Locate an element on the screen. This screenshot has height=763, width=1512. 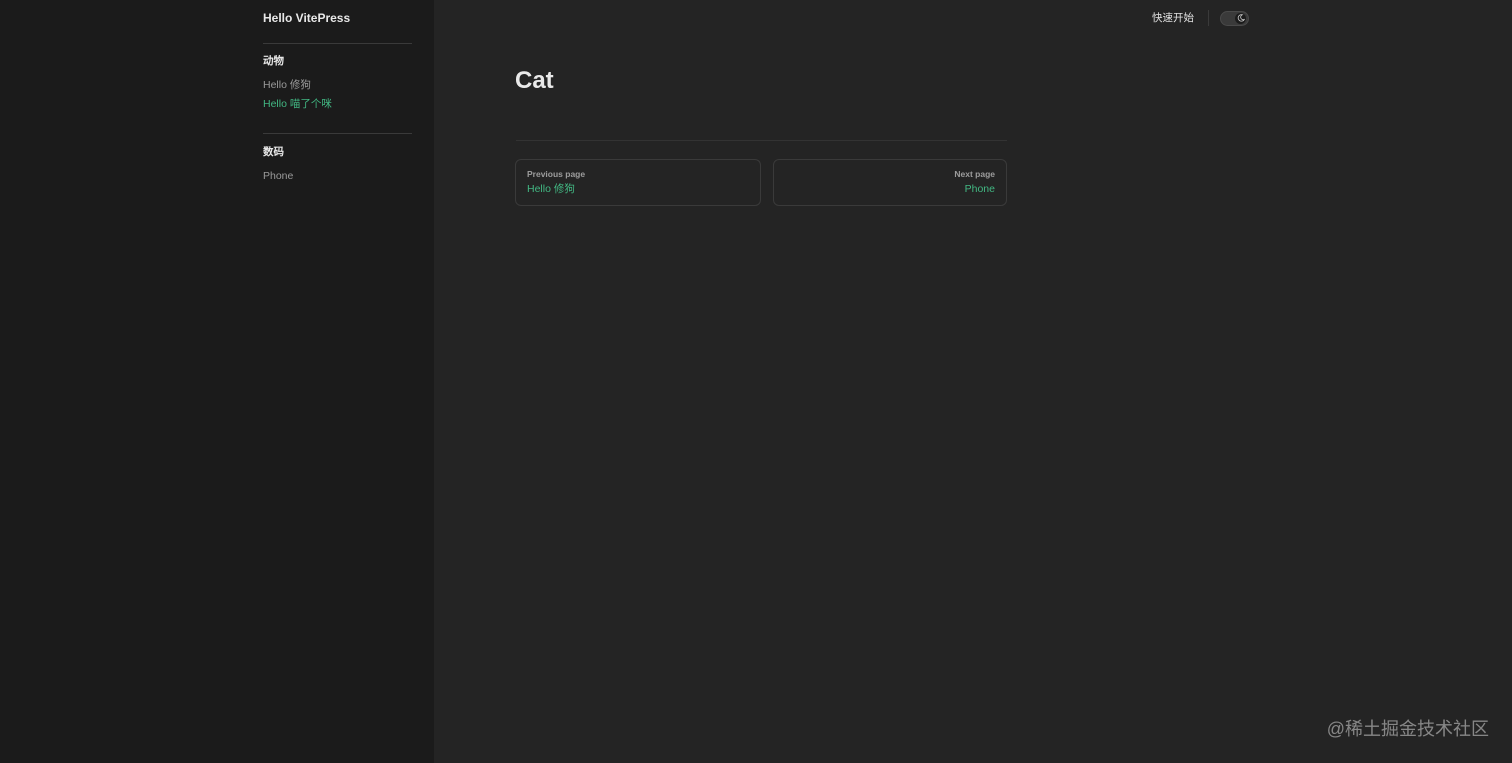
moon-icon is located at coordinates (1241, 18).